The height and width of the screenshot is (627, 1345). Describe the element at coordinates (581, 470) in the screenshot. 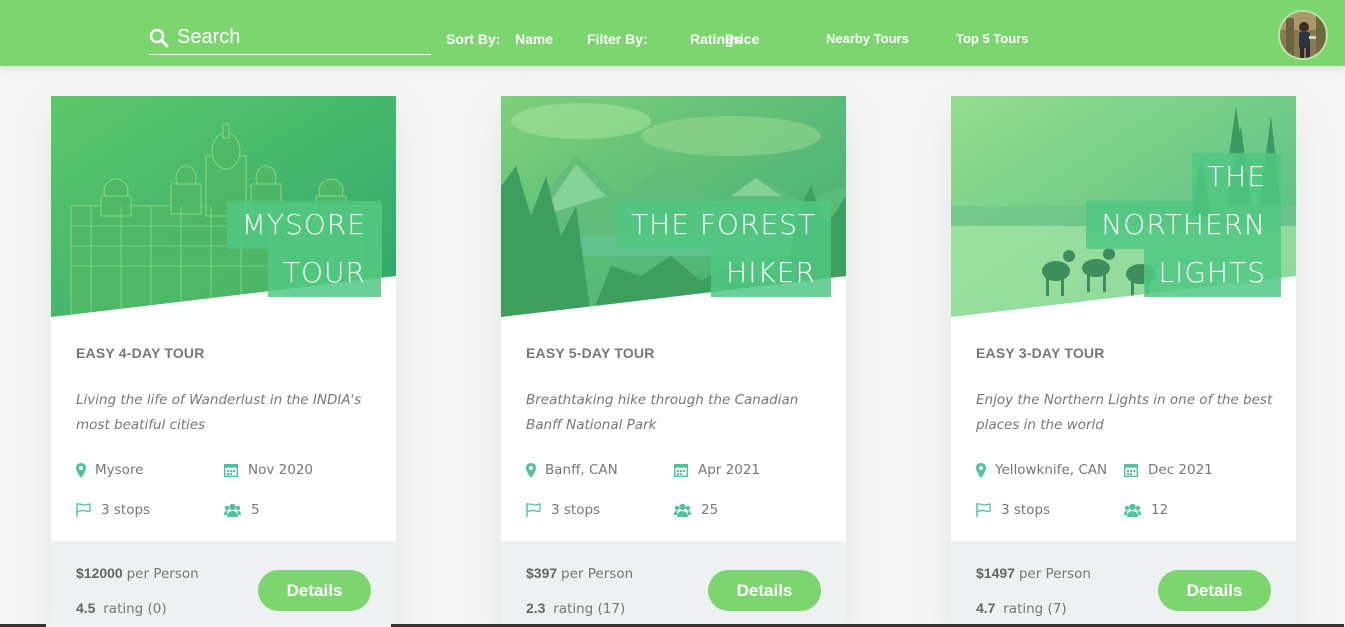

I see `tour-location-text: Banff, CAN` at that location.